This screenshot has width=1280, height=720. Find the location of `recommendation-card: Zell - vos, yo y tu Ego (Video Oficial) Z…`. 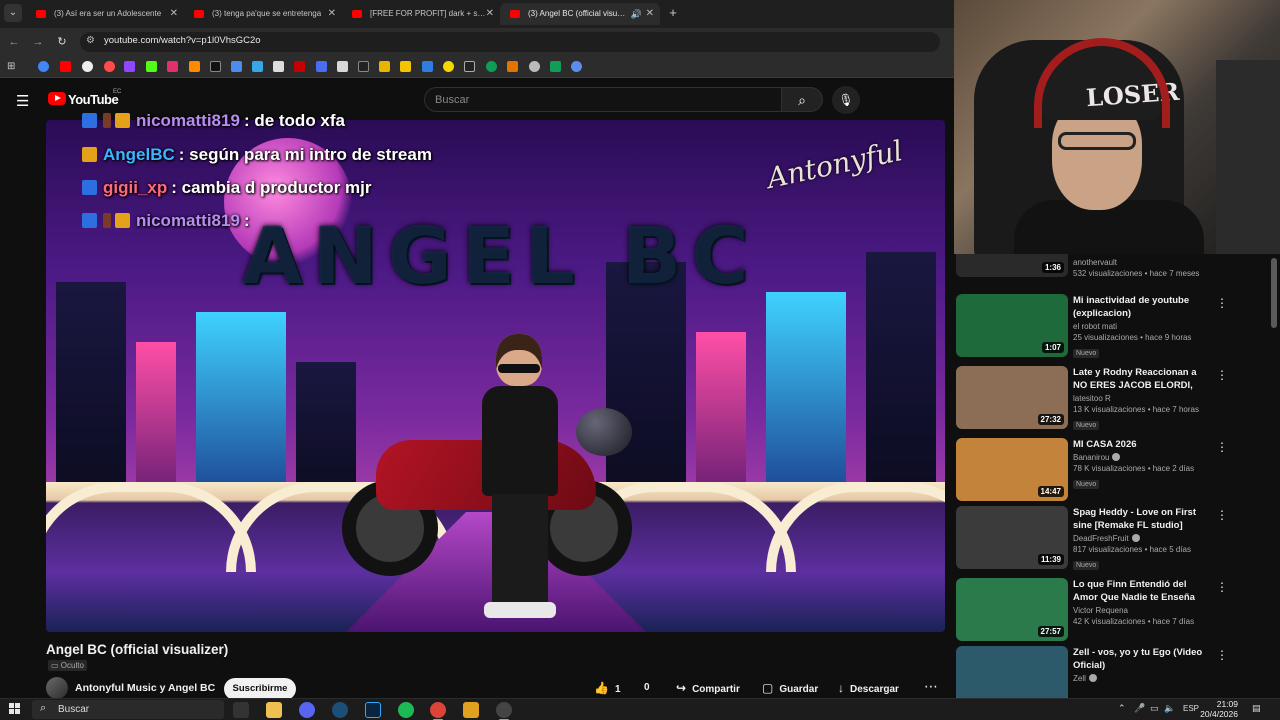

recommendation-card: Zell - vos, yo y tu Ego (Video Oficial) Z… is located at coordinates (1111, 672).